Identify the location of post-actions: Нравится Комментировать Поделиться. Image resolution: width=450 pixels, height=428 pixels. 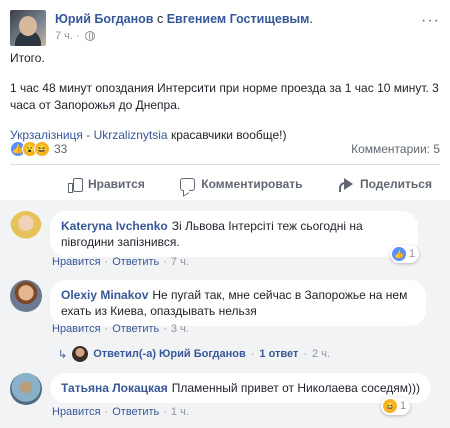
(225, 184).